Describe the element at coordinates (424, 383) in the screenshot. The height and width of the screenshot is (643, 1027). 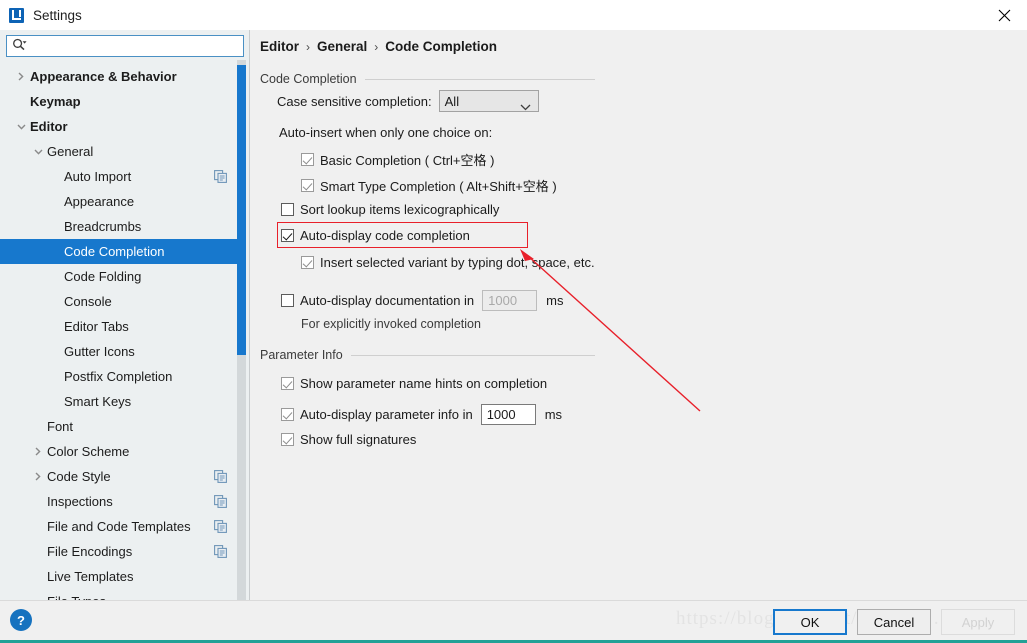
I see `show-parameter-name-hints-label: Show parameter name hints on completion` at that location.